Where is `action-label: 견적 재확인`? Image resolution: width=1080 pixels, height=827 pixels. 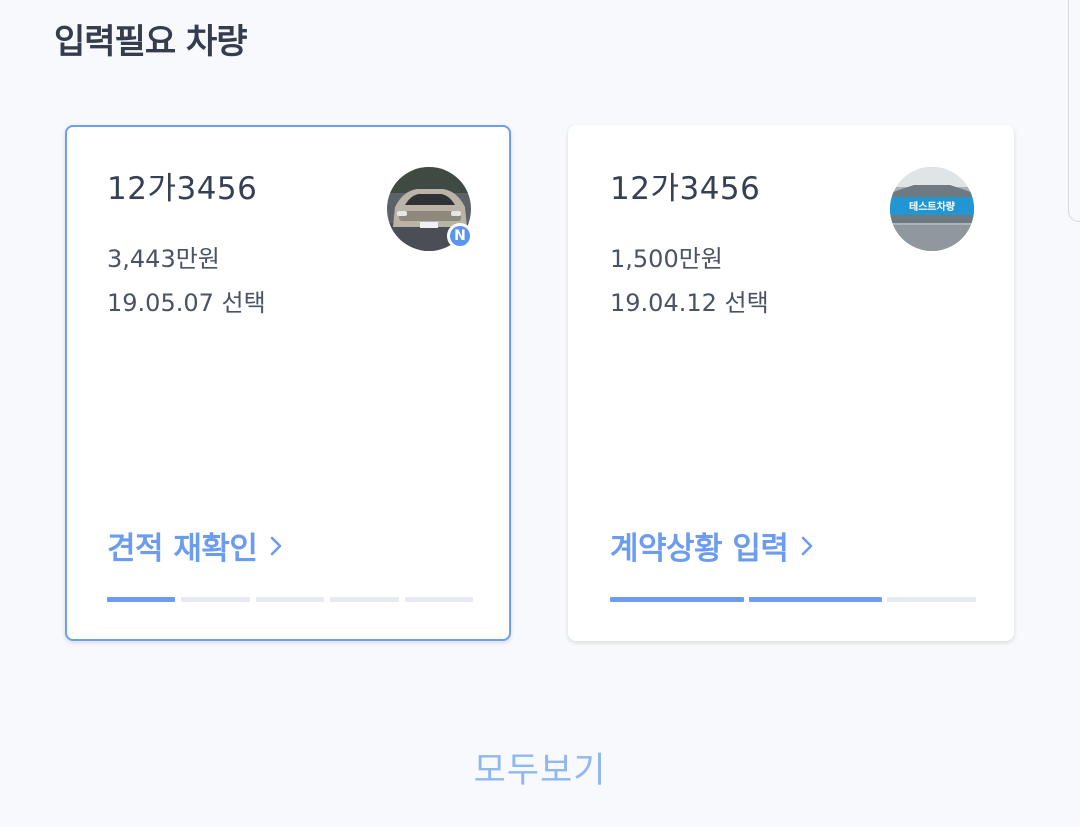
action-label: 견적 재확인 is located at coordinates (182, 549).